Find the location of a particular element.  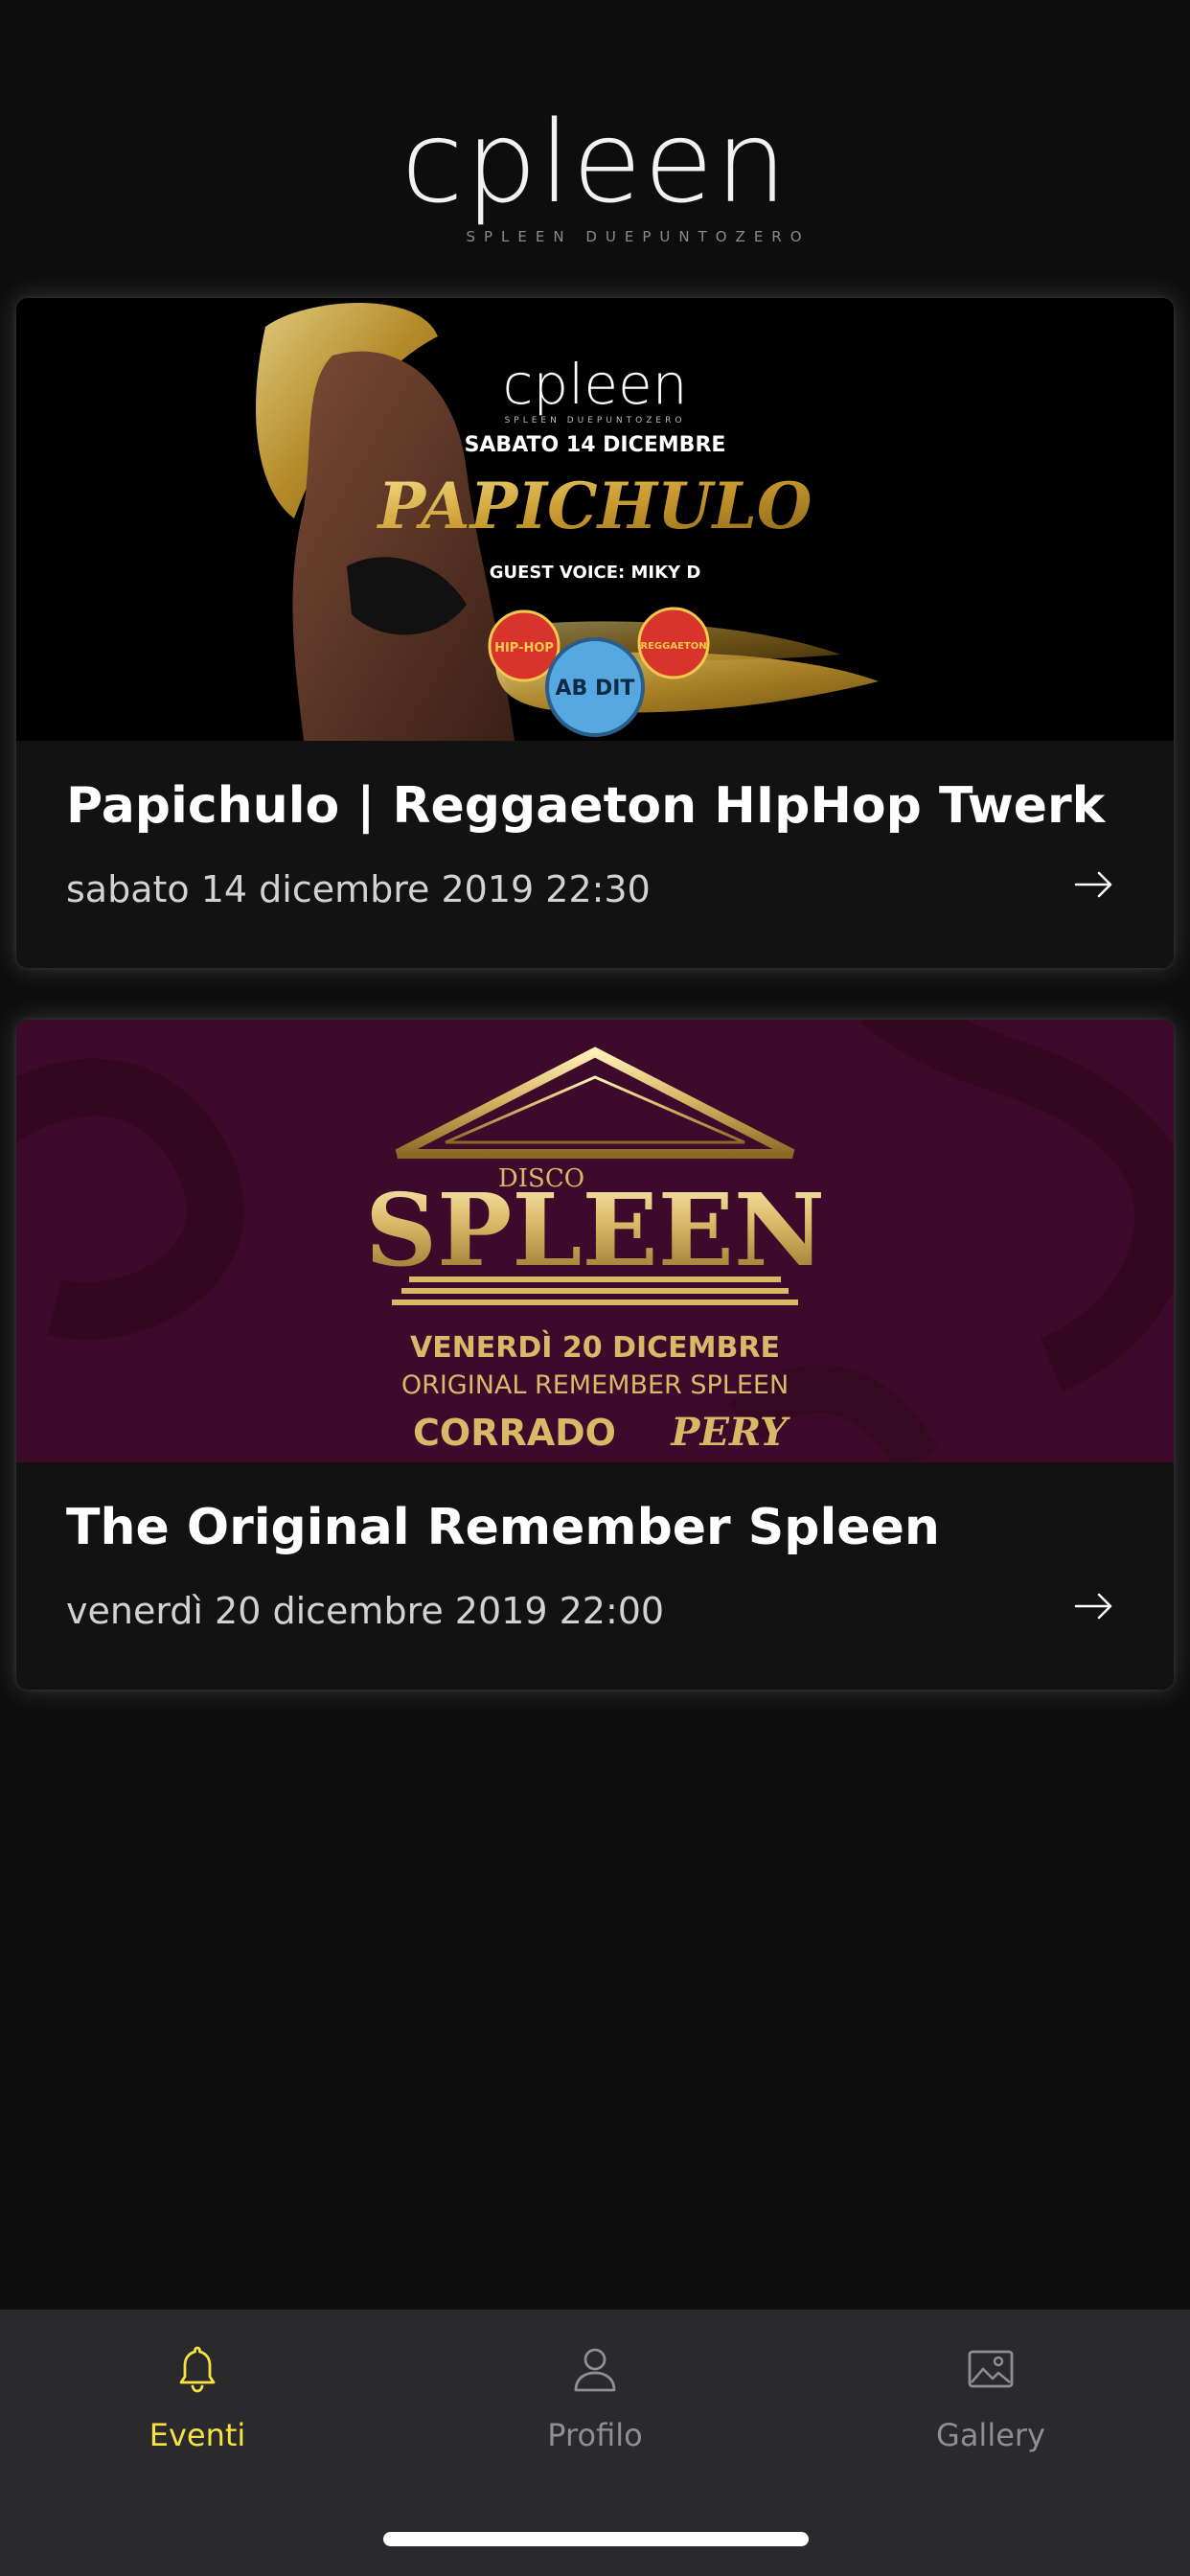

event-date: sabato 14 dicembre 2019 22:30 is located at coordinates (358, 889).